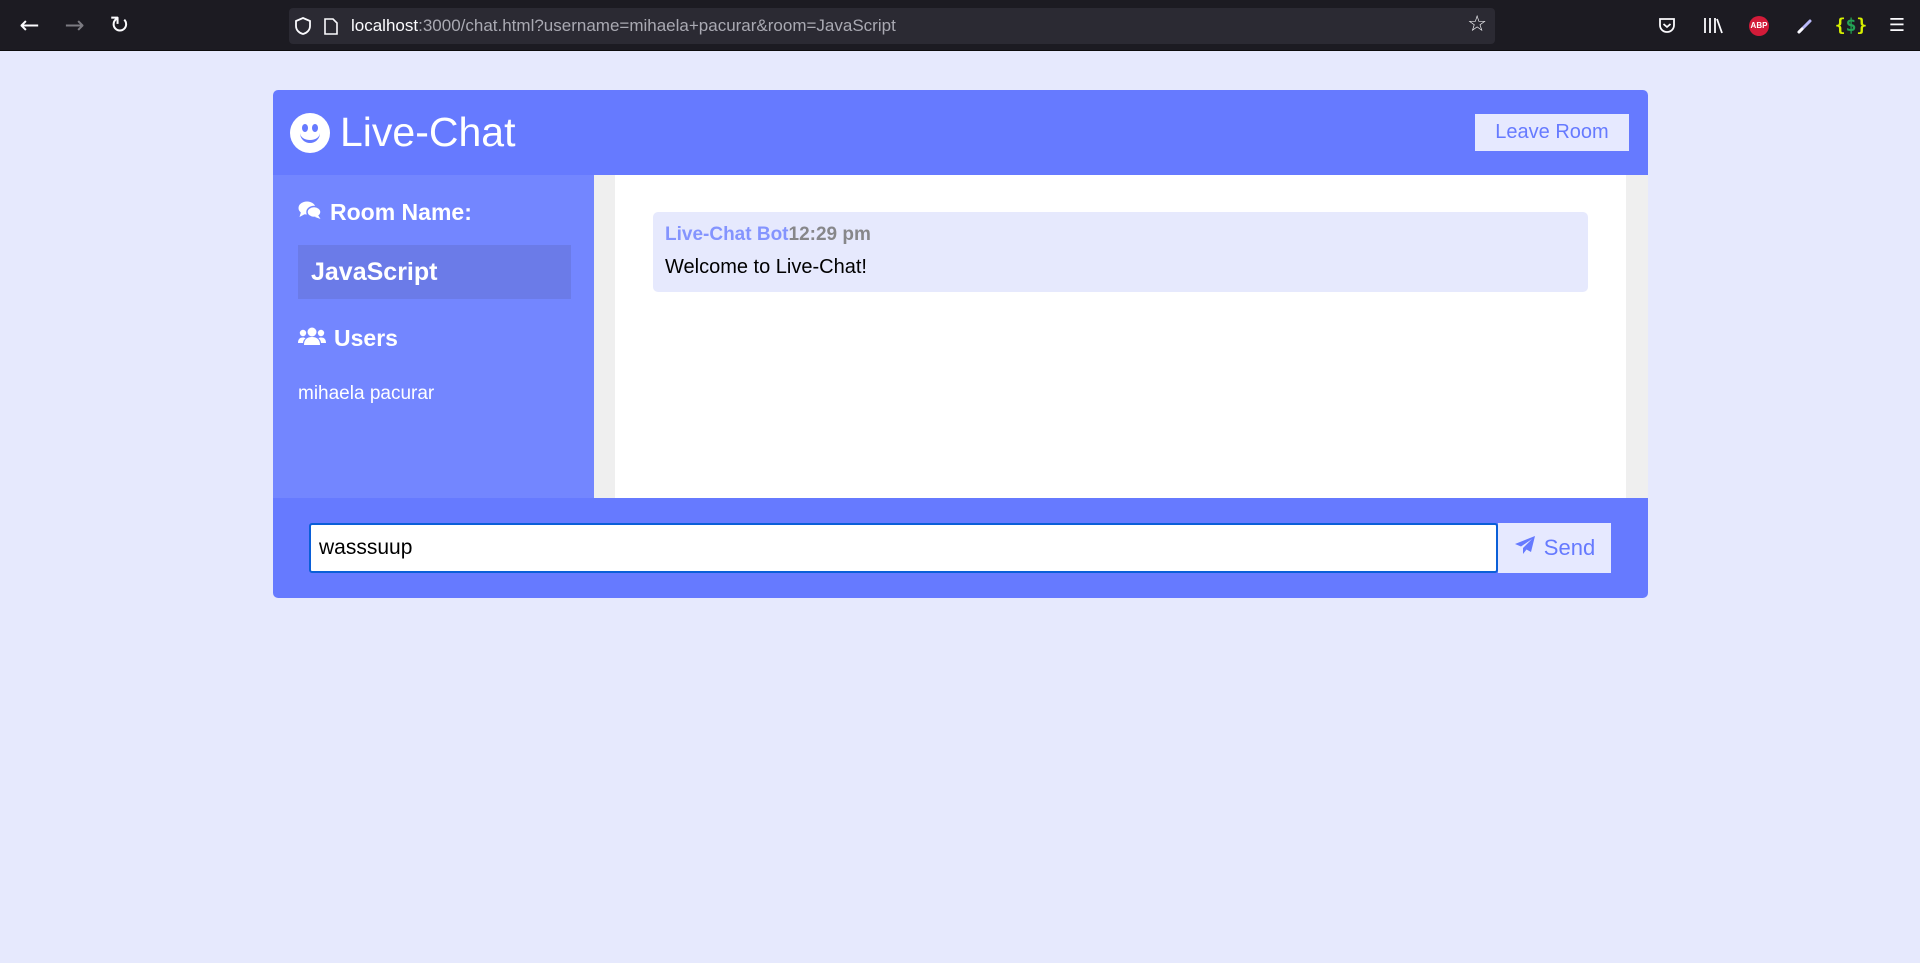  Describe the element at coordinates (29, 25) in the screenshot. I see `back-icon: ←` at that location.